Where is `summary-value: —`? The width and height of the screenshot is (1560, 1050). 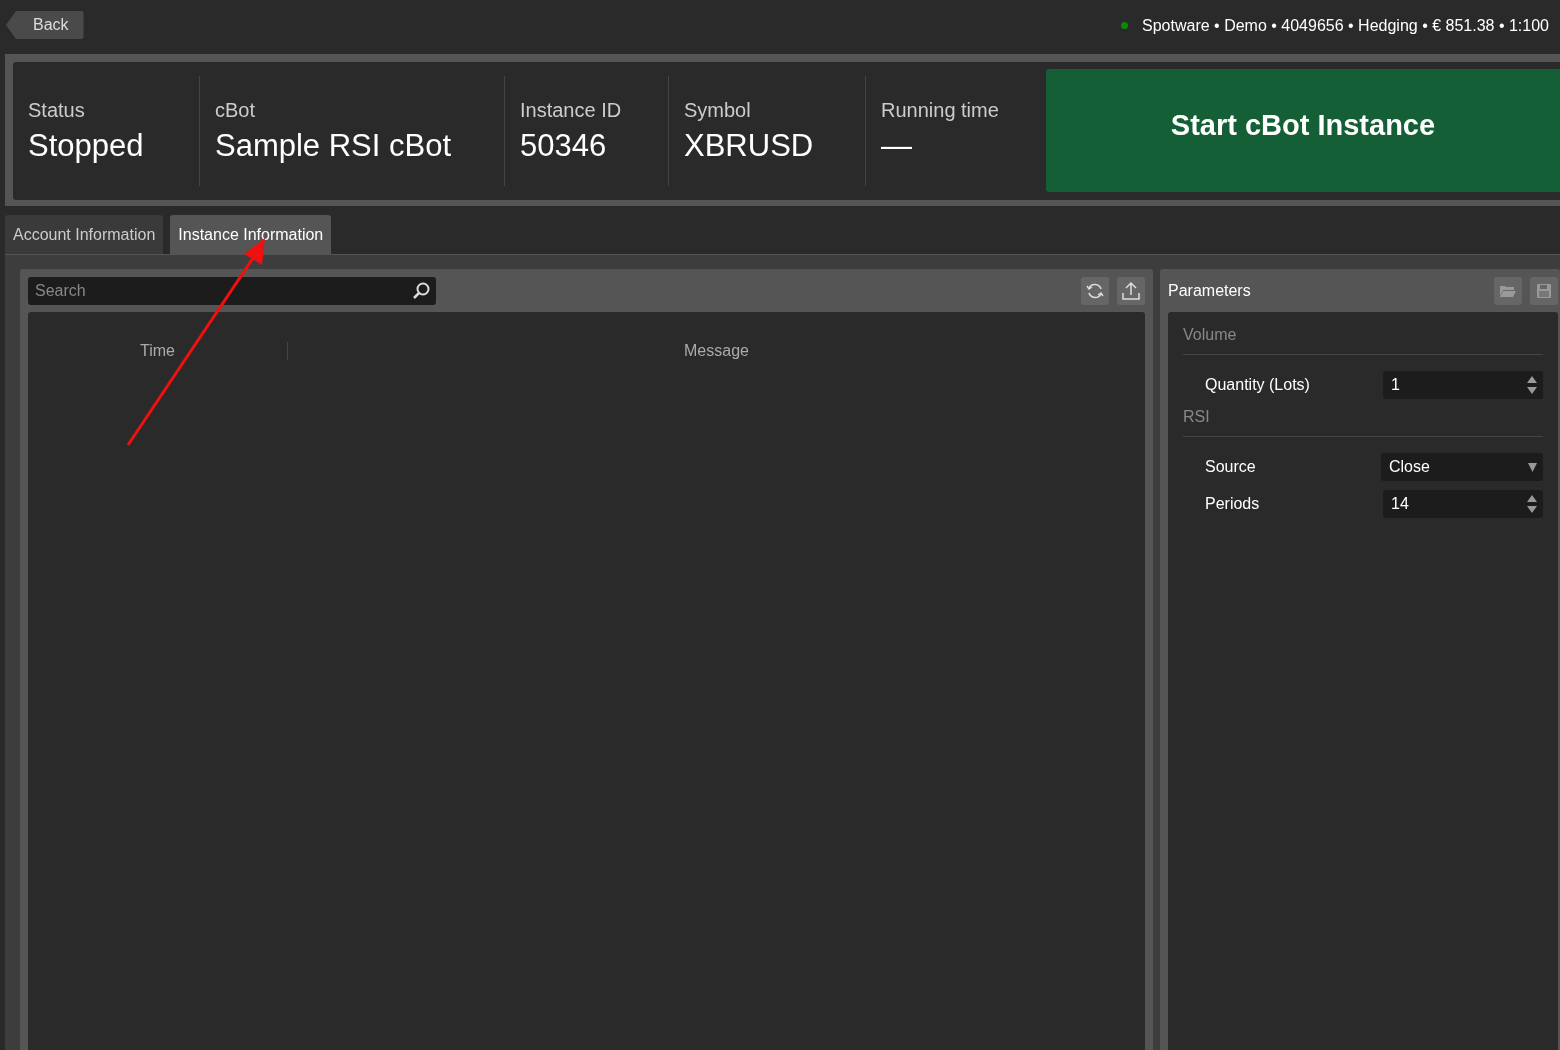
summary-value: — is located at coordinates (897, 145).